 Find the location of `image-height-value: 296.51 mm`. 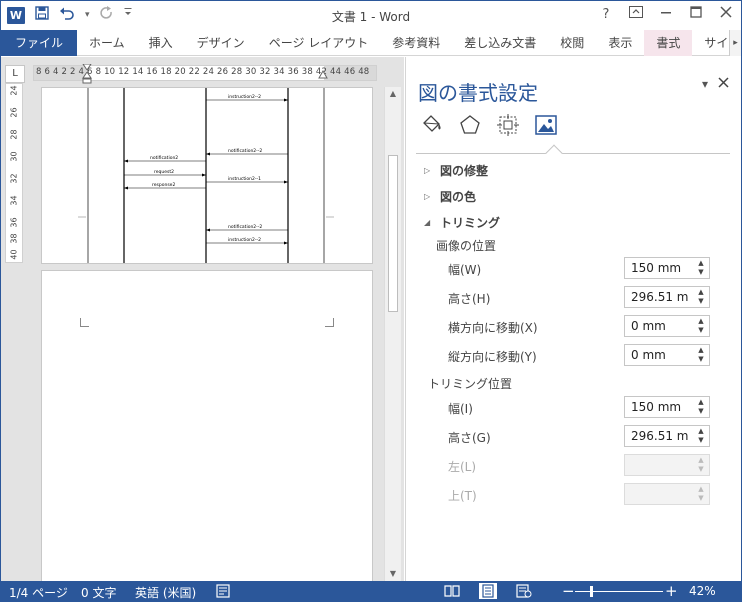

image-height-value: 296.51 mm is located at coordinates (660, 297).